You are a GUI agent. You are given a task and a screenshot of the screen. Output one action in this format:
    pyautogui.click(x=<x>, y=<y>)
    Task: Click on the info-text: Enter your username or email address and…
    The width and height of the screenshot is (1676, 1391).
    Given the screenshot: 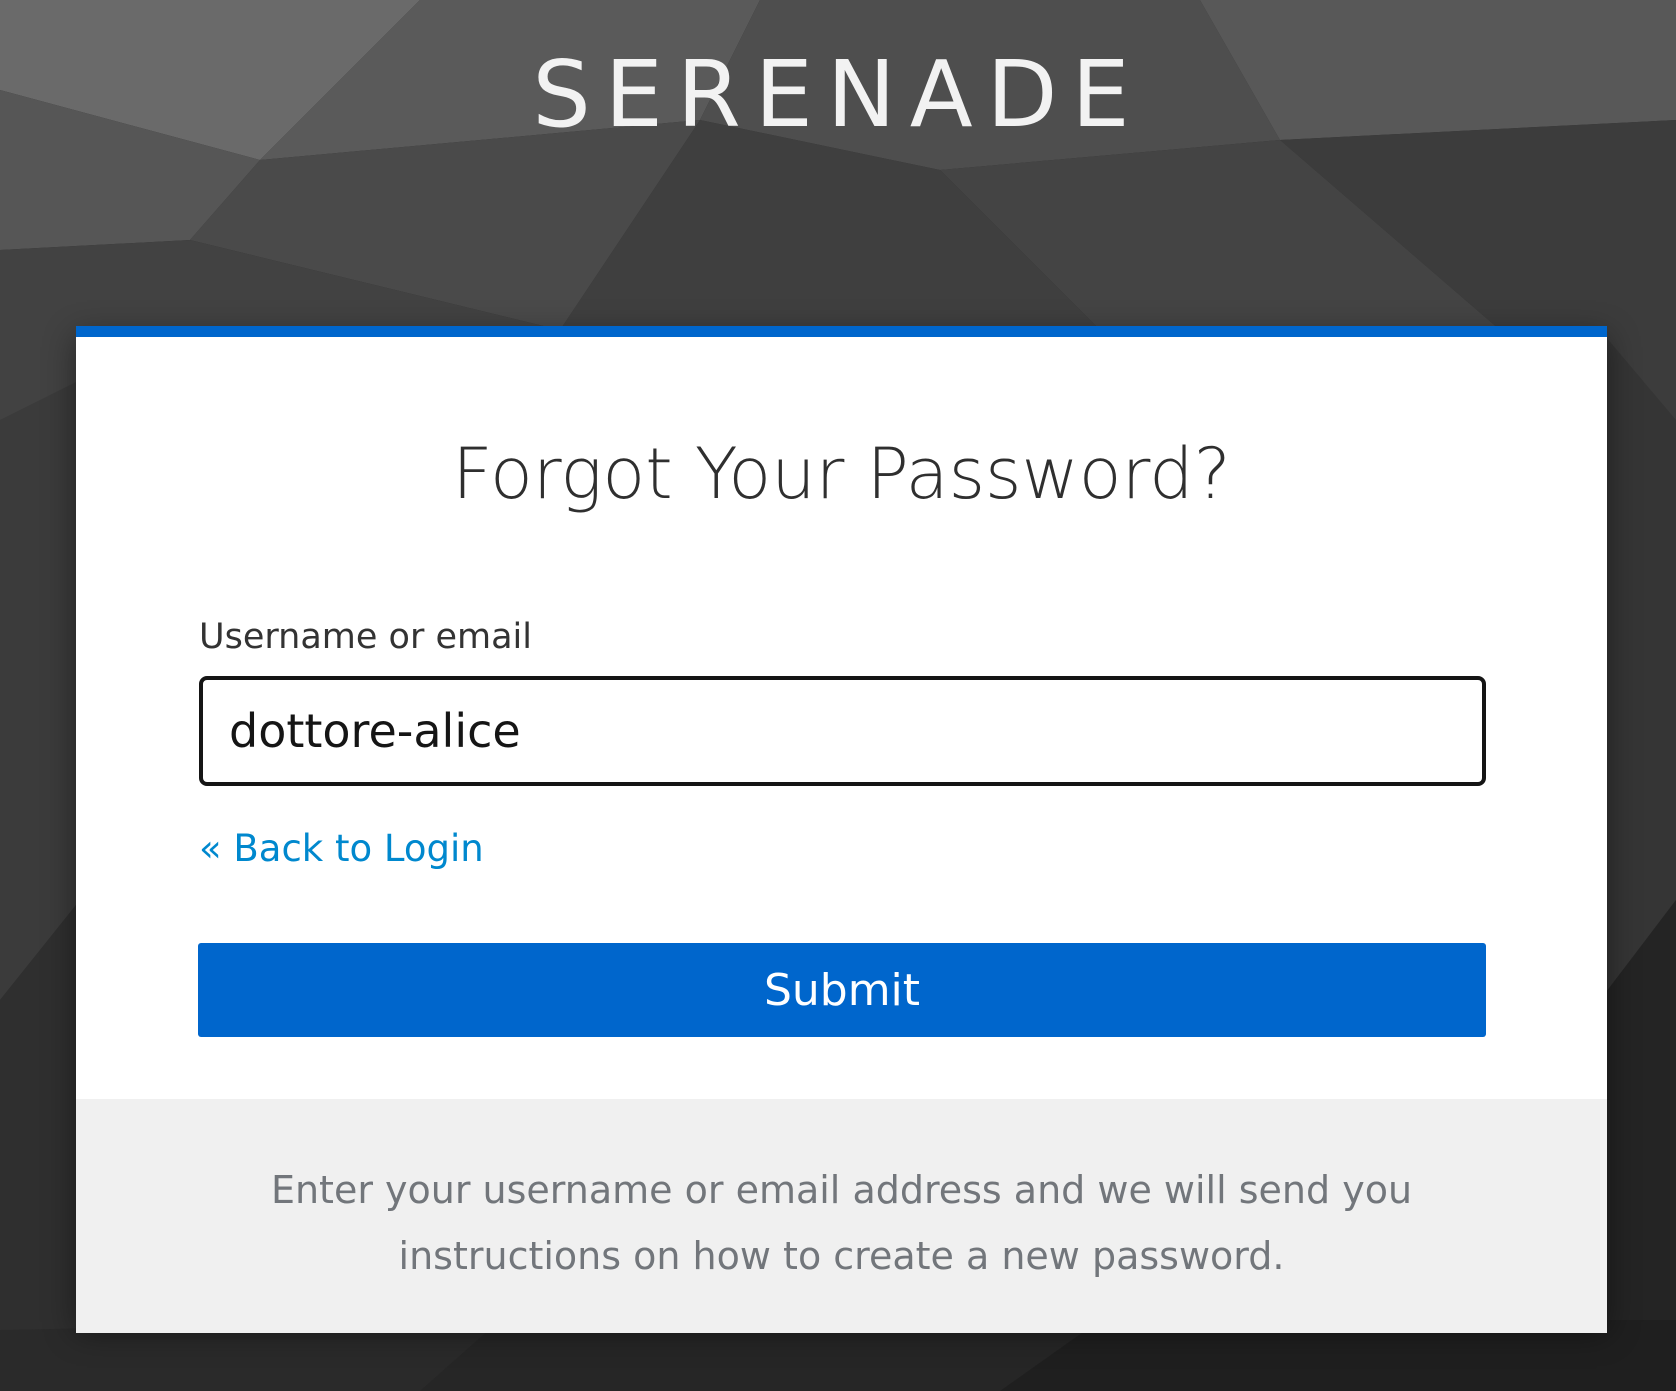 What is the action you would take?
    pyautogui.click(x=841, y=1223)
    